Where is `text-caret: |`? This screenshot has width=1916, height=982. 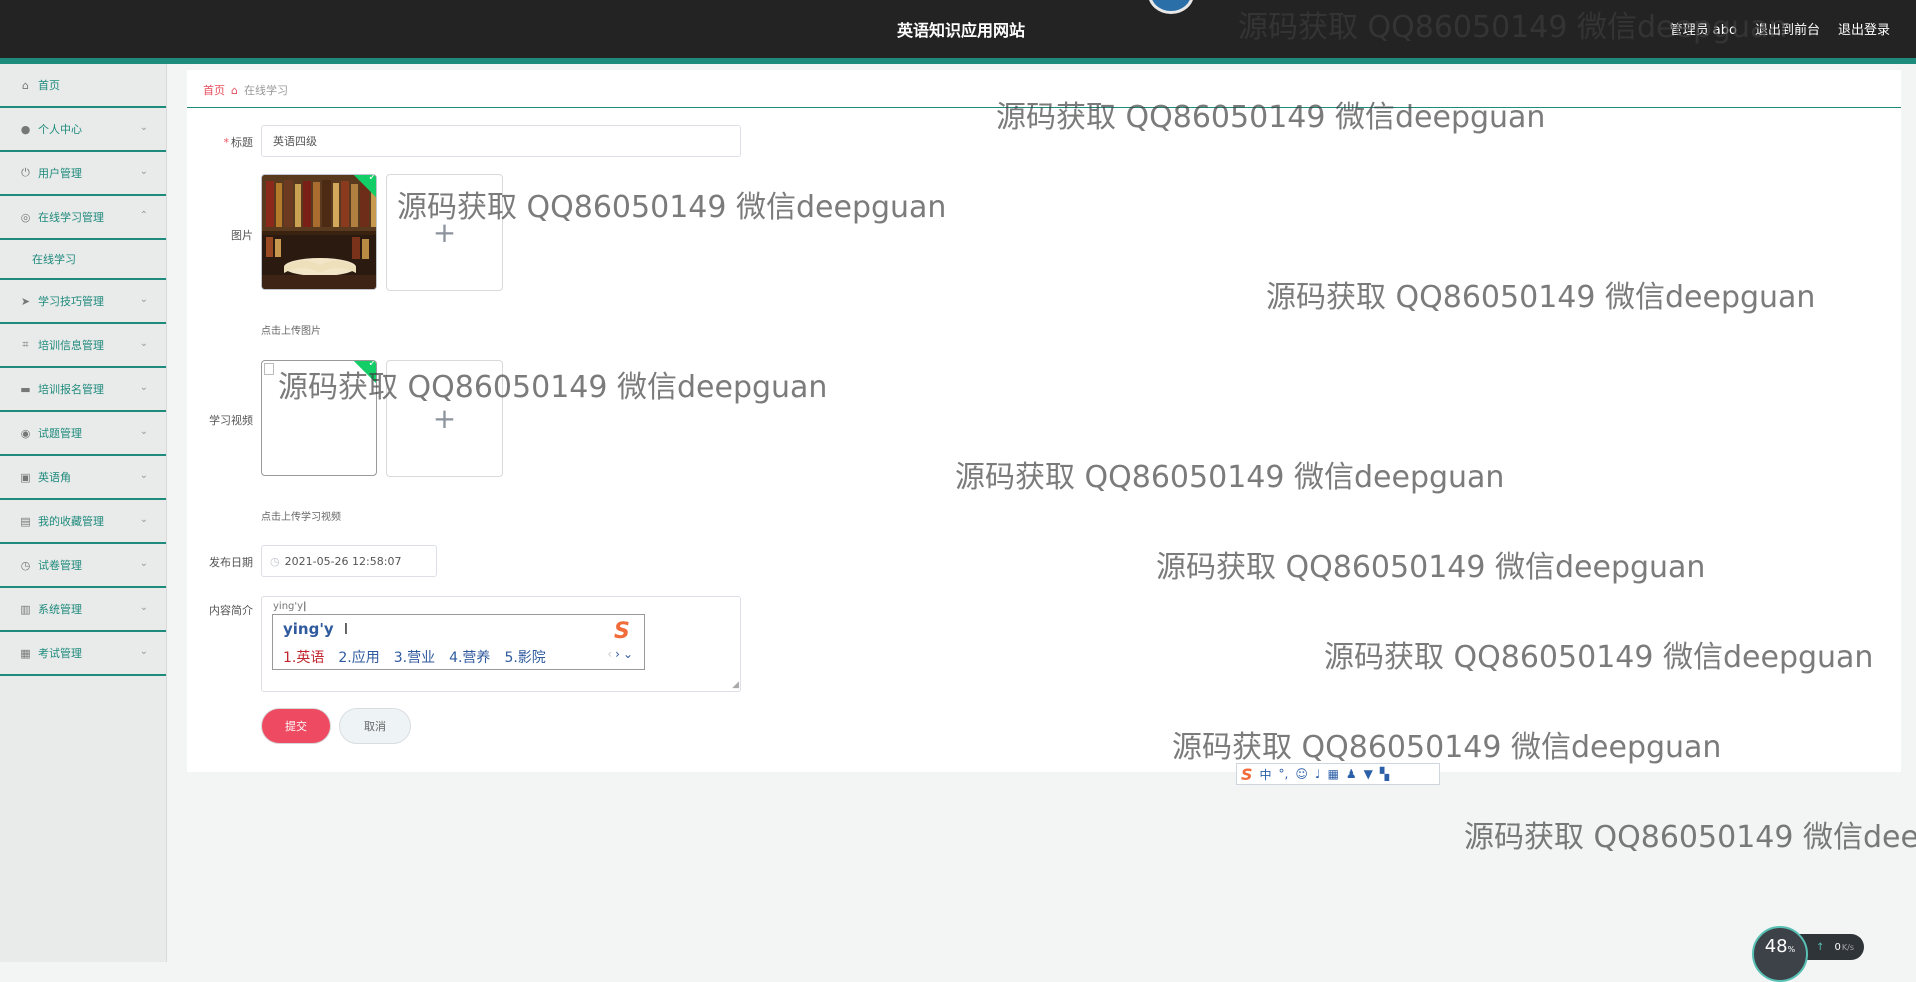 text-caret: | is located at coordinates (305, 606).